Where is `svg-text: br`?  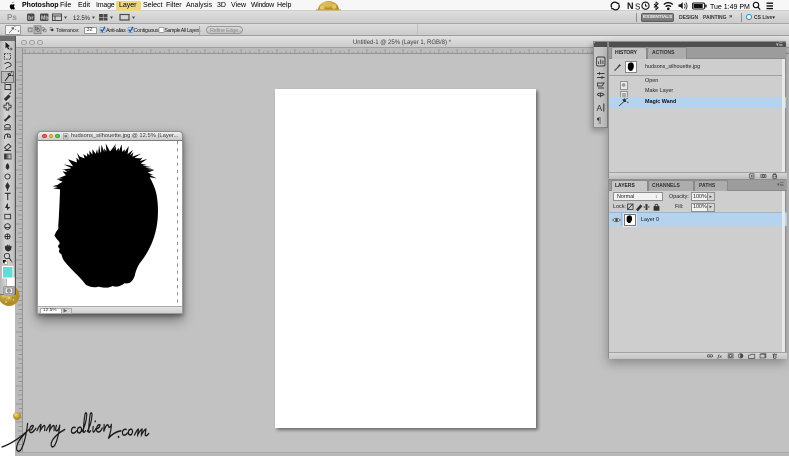 svg-text: br is located at coordinates (31, 19).